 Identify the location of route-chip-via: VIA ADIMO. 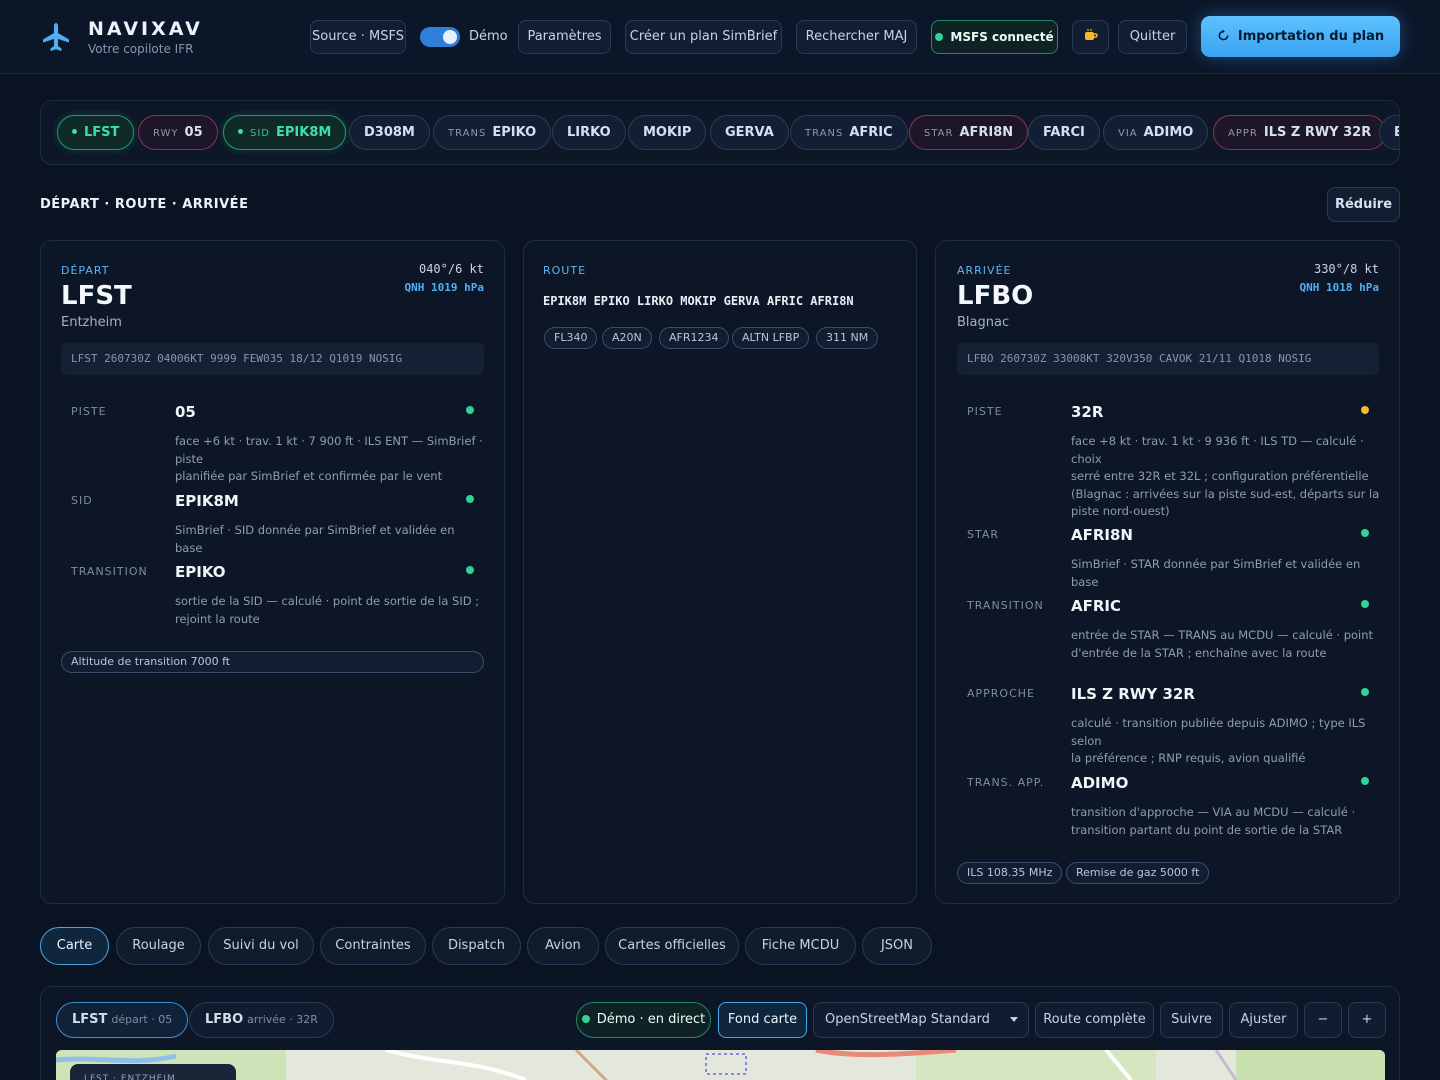
(1156, 132).